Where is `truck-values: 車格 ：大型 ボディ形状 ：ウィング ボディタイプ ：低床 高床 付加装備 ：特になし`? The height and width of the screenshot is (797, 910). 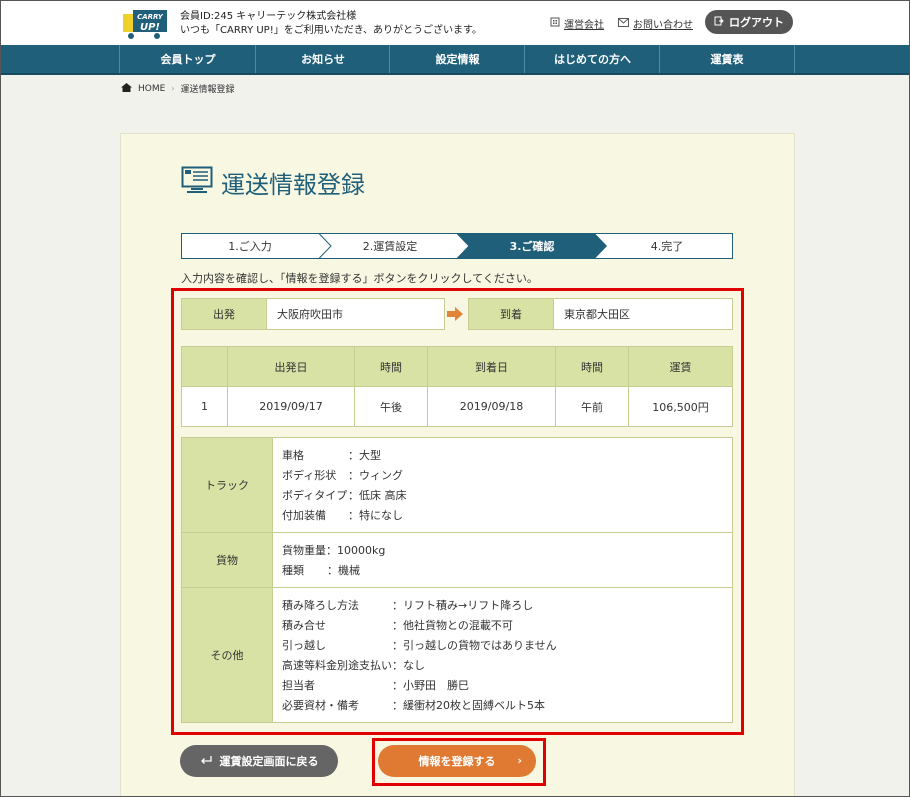 truck-values: 車格 ：大型 ボディ形状 ：ウィング ボディタイプ ：低床 高床 付加装備 ：特になし is located at coordinates (344, 486).